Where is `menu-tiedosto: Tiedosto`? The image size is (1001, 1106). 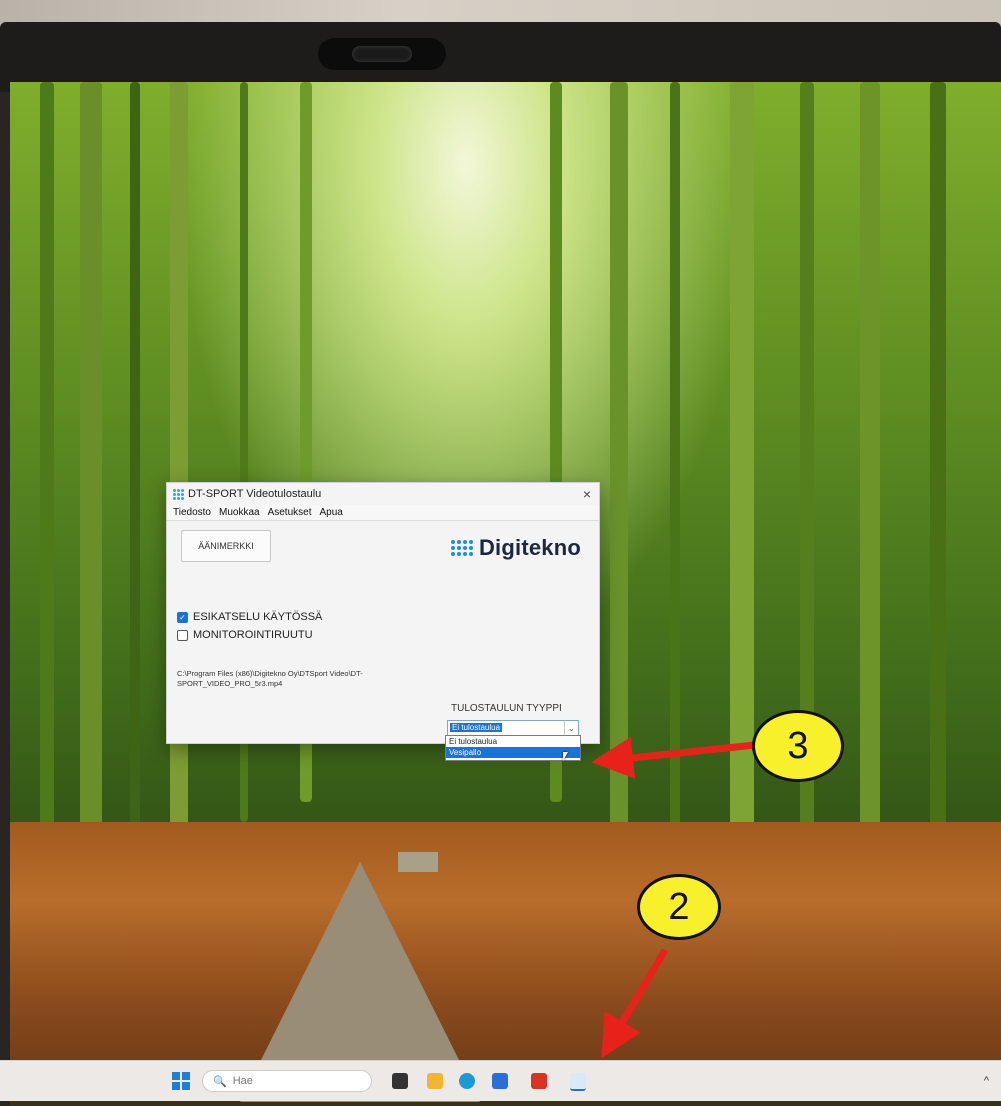 menu-tiedosto: Tiedosto is located at coordinates (192, 512).